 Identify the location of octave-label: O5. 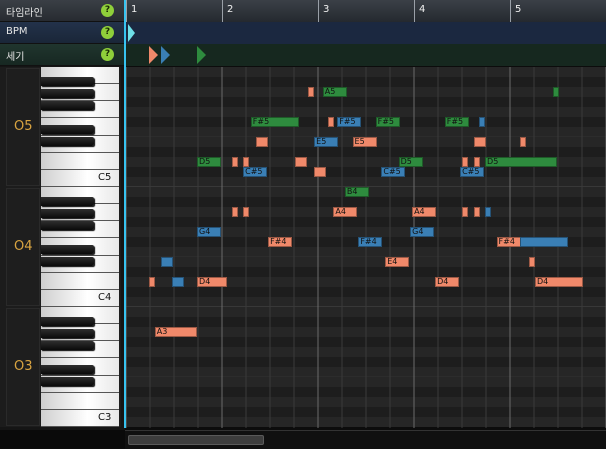
(23, 126).